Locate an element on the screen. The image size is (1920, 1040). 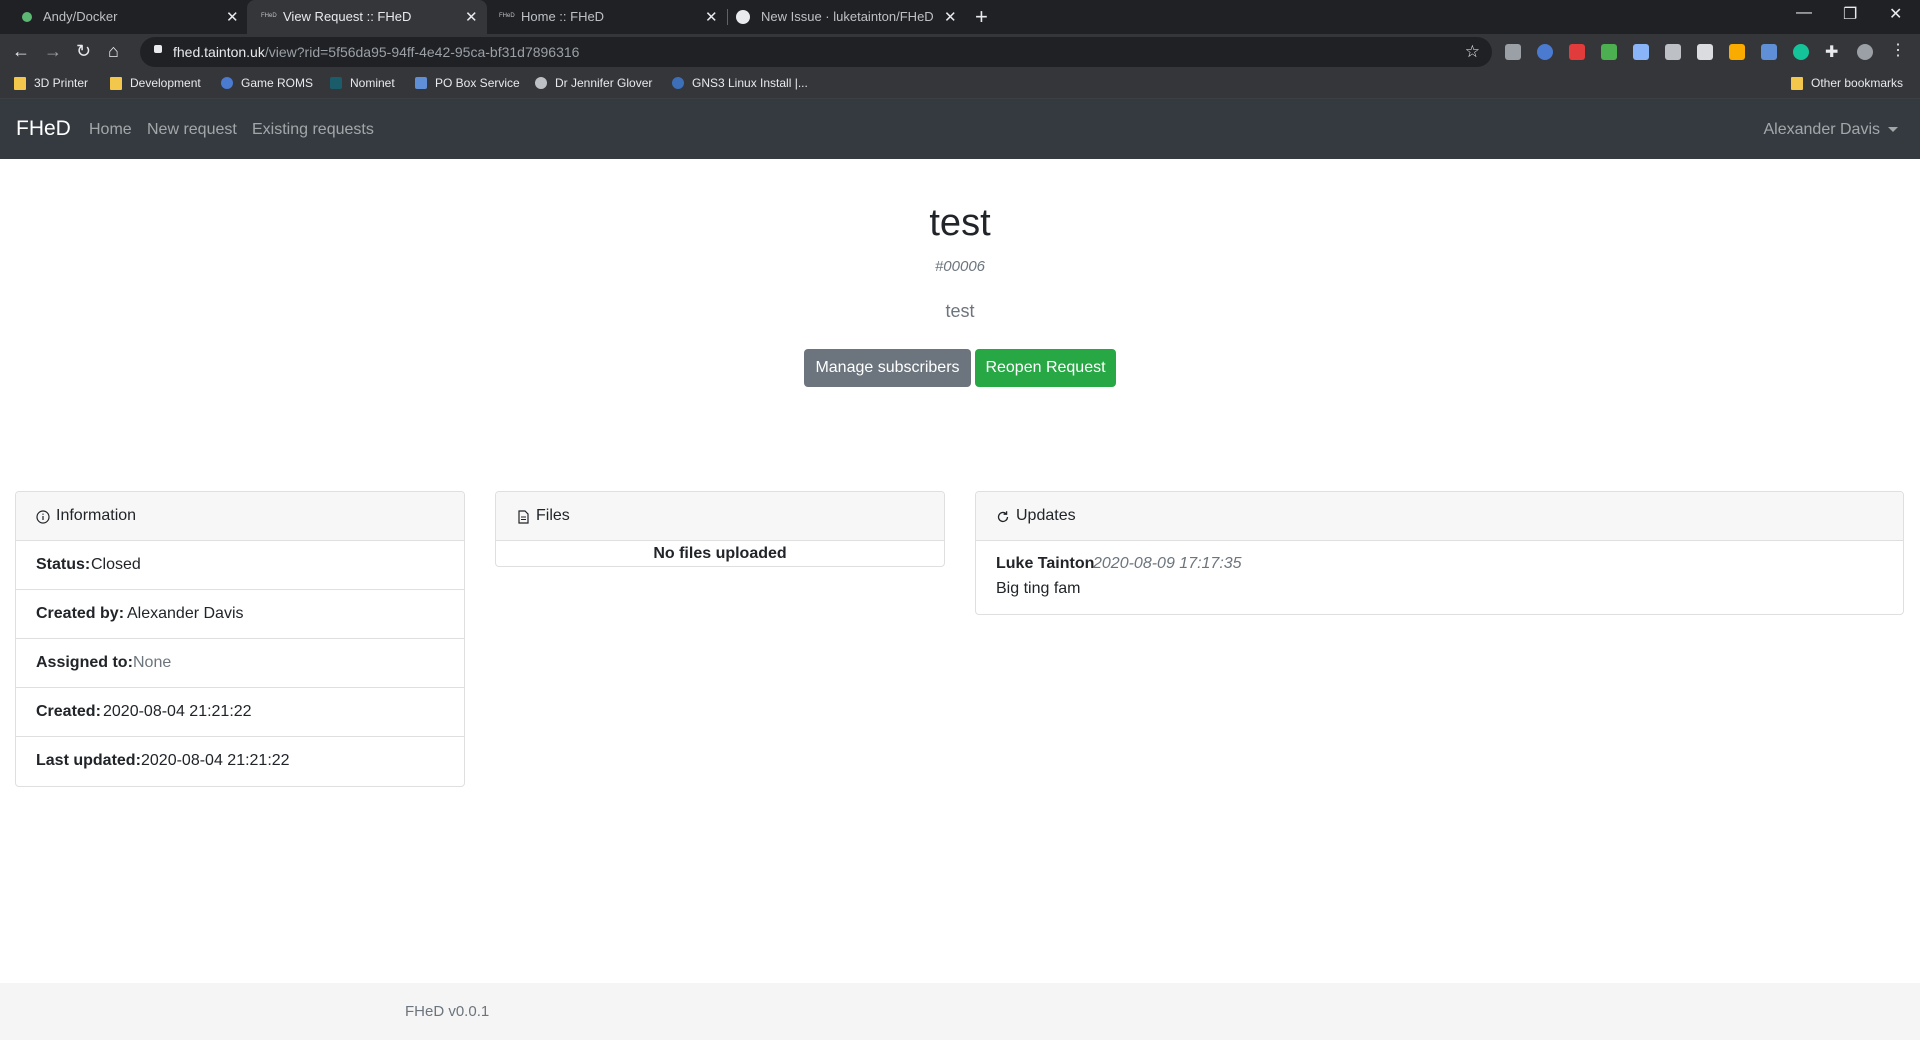
tab-title: New Issue · luketainton/FHeD is located at coordinates (847, 16).